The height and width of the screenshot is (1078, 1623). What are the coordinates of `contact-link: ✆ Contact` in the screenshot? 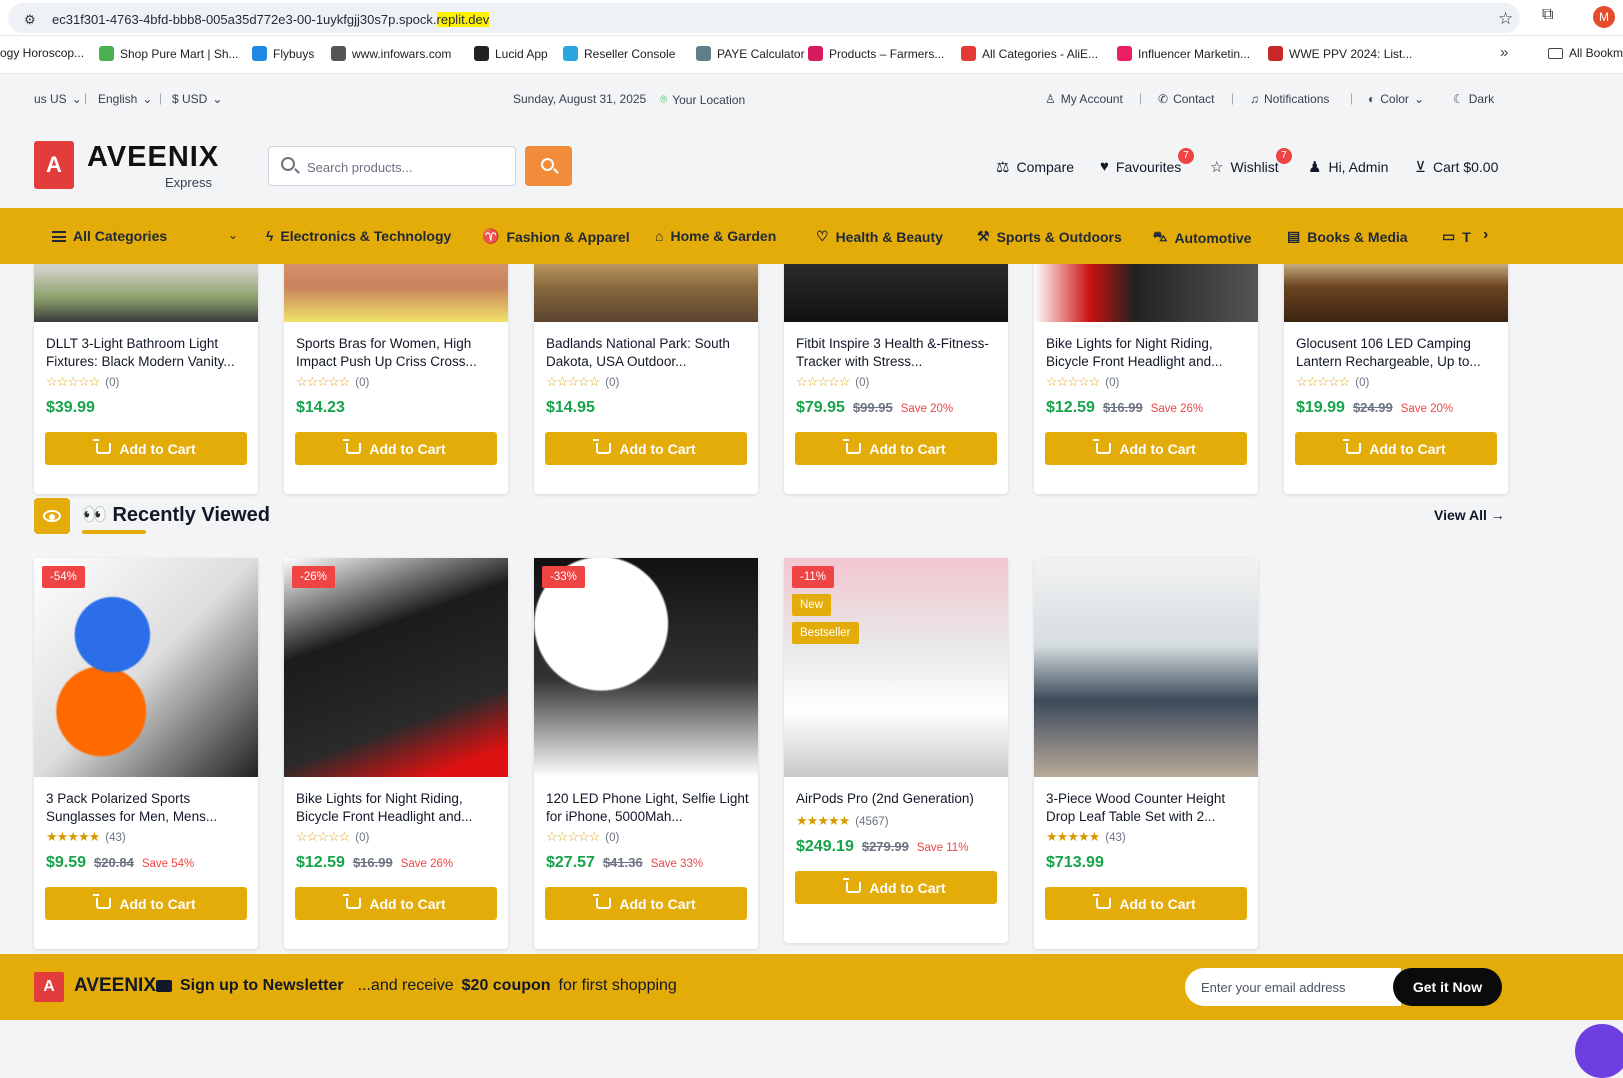 It's located at (1186, 99).